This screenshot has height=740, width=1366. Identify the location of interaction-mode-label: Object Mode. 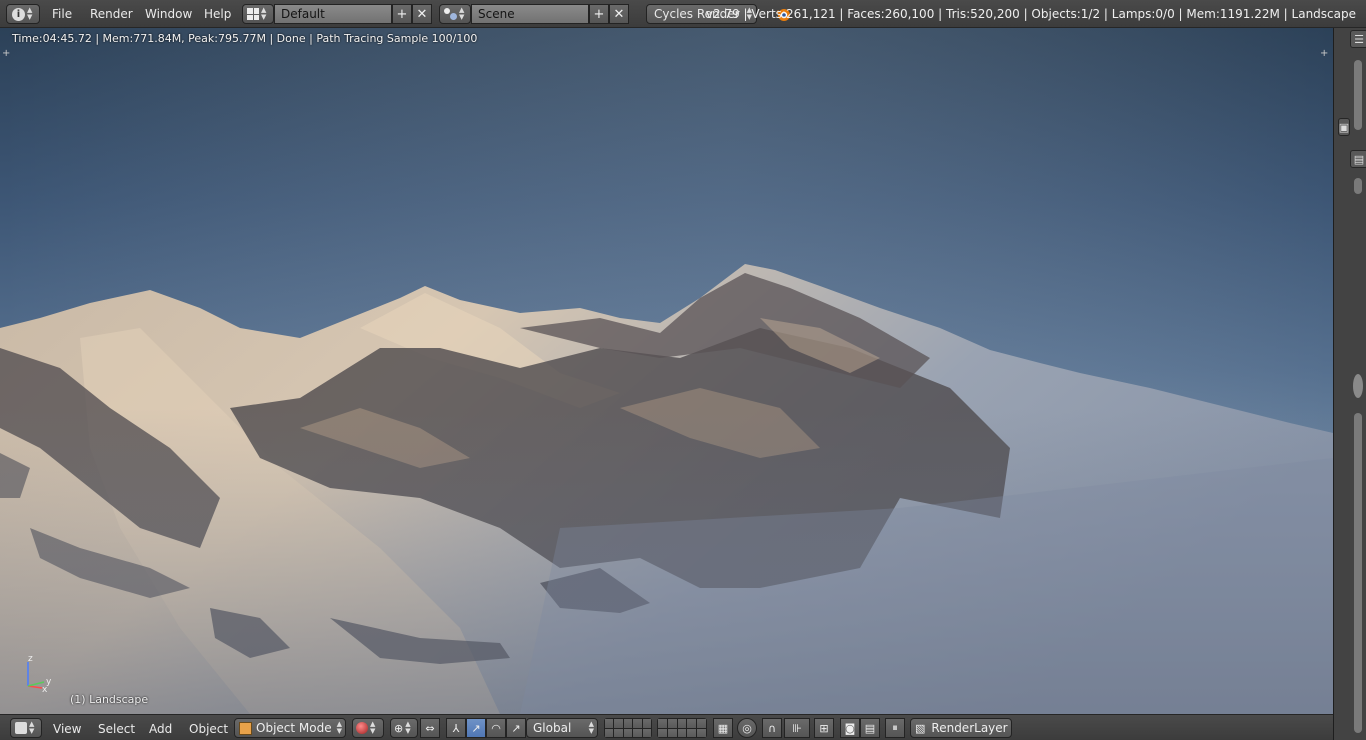
(294, 728).